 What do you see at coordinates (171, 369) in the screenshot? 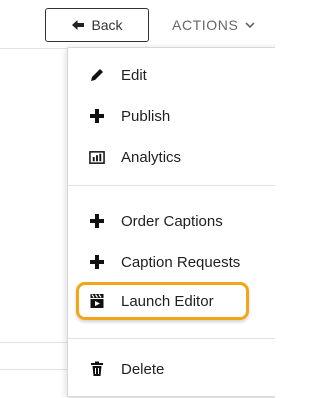
I see `menu-item-delete: Delete` at bounding box center [171, 369].